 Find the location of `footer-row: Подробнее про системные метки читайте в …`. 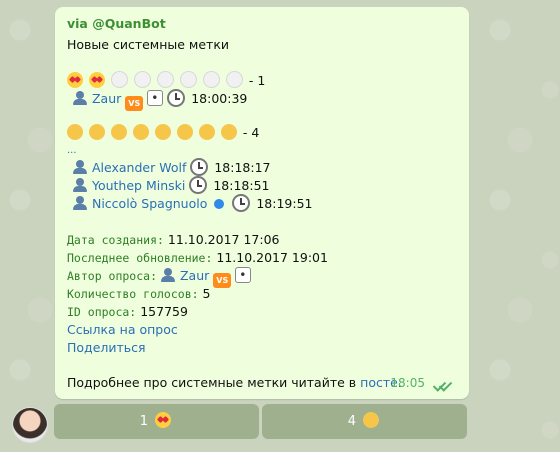

footer-row: Подробнее про системные метки читайте в … is located at coordinates (234, 383).